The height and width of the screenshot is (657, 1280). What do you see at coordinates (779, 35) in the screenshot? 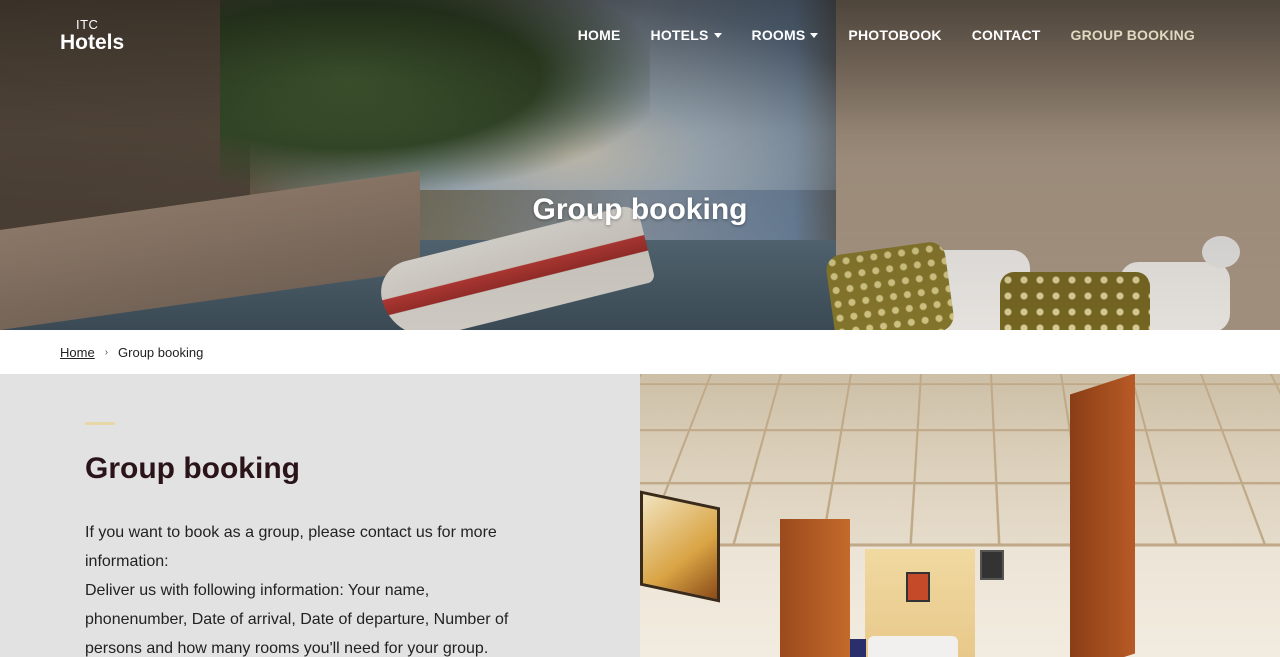
I see `nav-label: ROOMS` at bounding box center [779, 35].